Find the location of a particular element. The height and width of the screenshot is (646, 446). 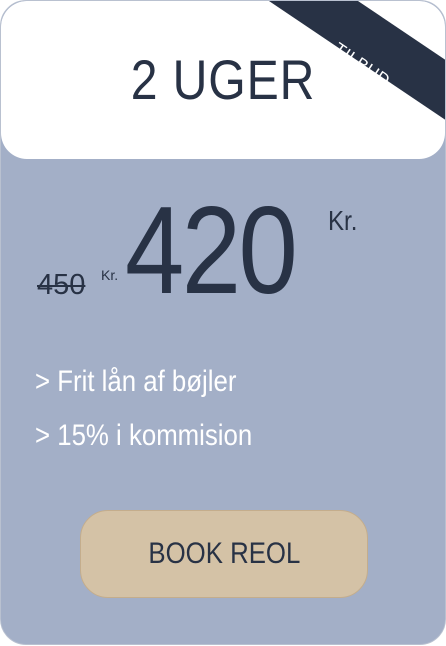

book-button-label: BOOK REOL is located at coordinates (224, 553).